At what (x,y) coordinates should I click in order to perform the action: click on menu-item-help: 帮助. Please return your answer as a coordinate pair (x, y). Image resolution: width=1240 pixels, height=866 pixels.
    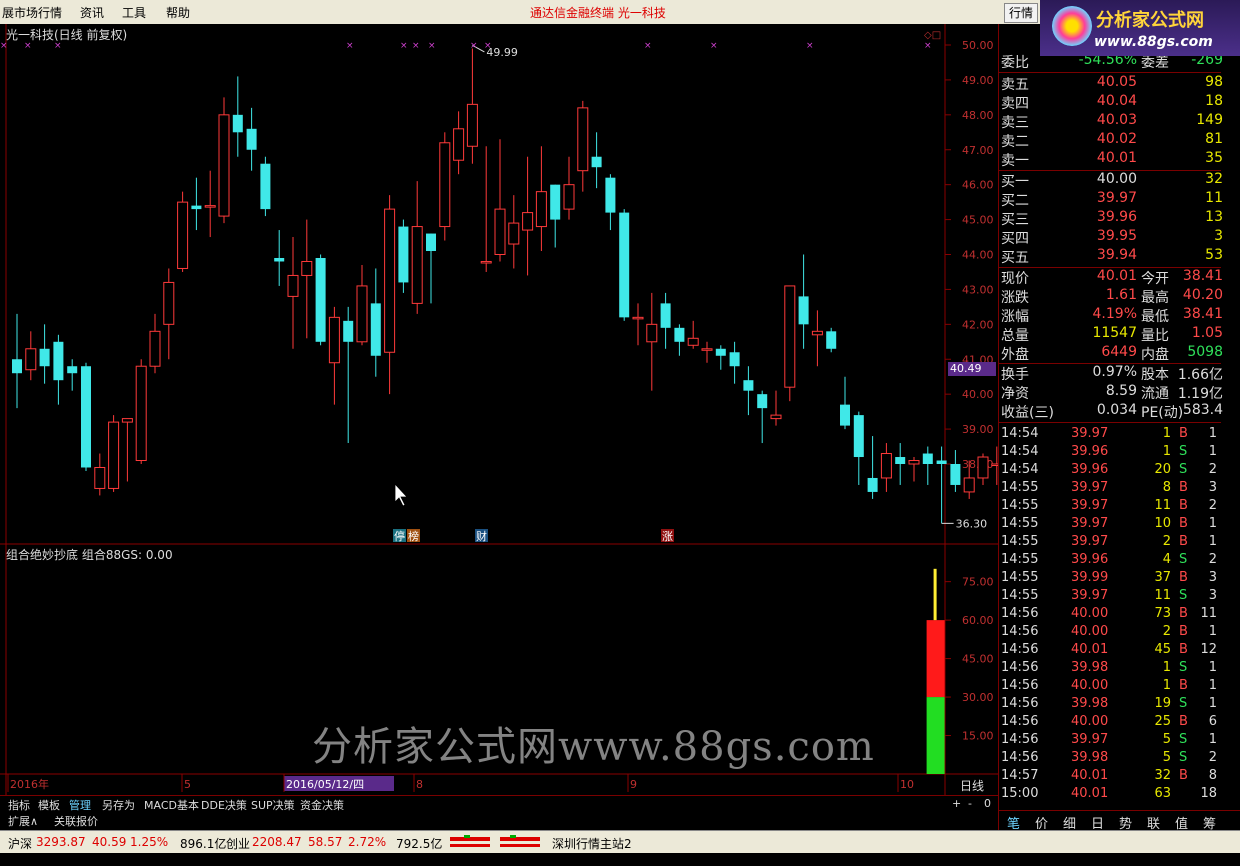
    Looking at the image, I should click on (178, 12).